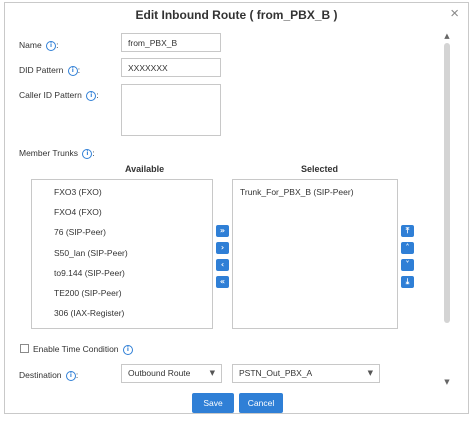 The height and width of the screenshot is (421, 474). What do you see at coordinates (454, 13) in the screenshot?
I see `close-icon: ×` at bounding box center [454, 13].